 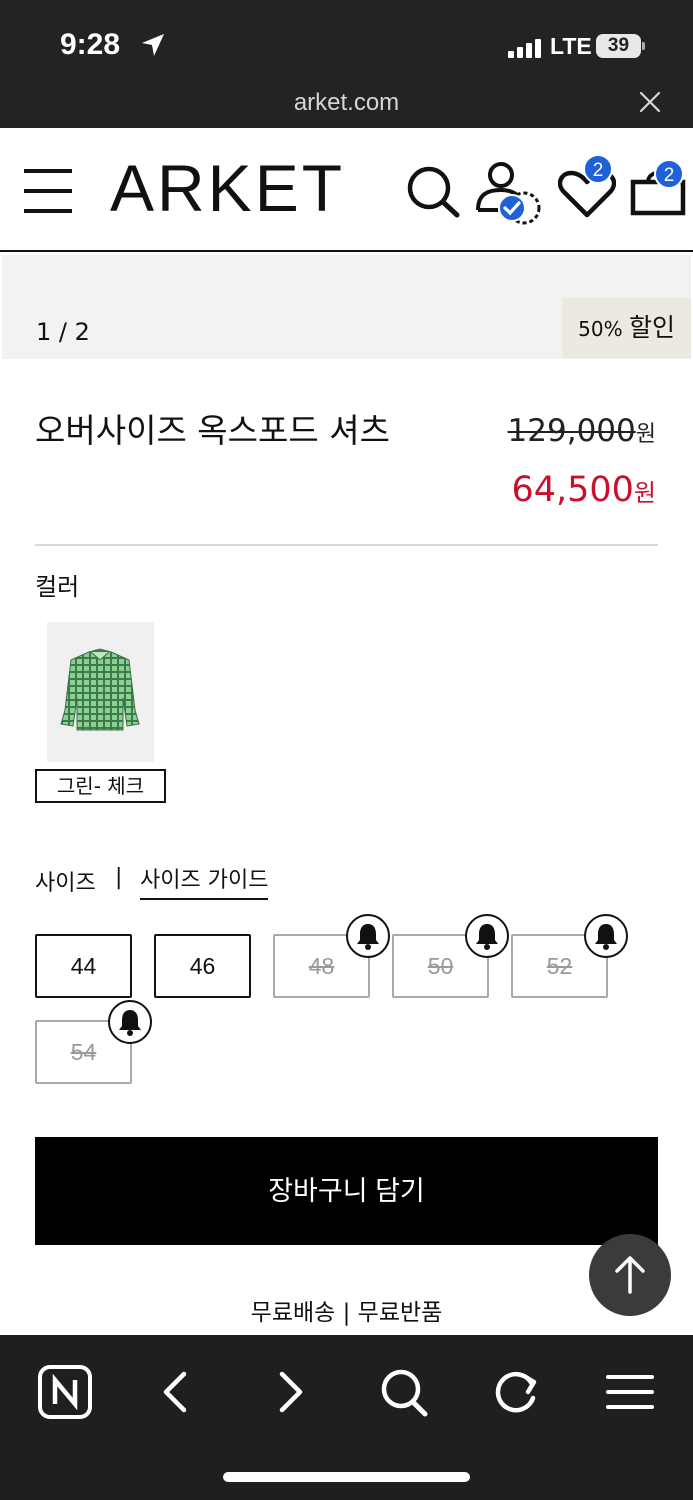 What do you see at coordinates (153, 45) in the screenshot?
I see `location-arrow-icon` at bounding box center [153, 45].